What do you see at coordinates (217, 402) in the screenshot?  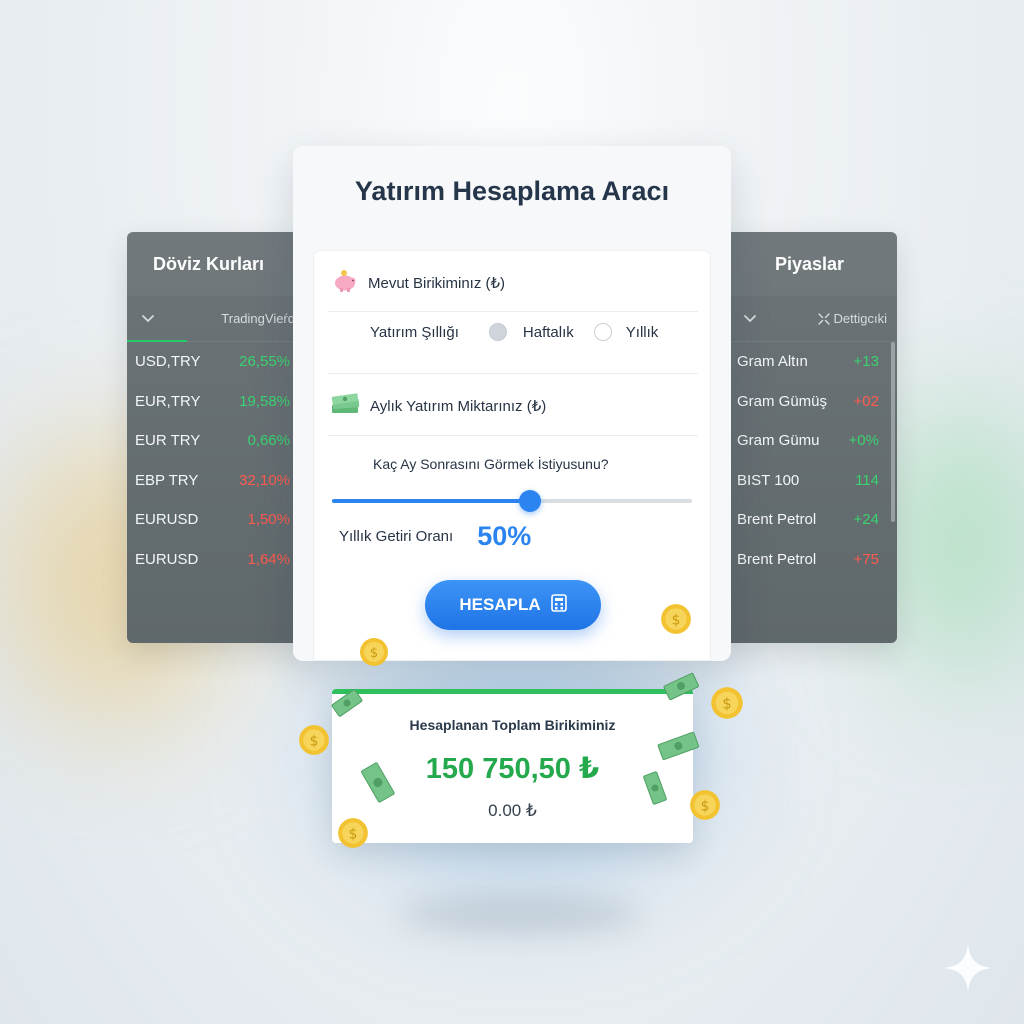 I see `rate-row: EUR,TRY 19,58%` at bounding box center [217, 402].